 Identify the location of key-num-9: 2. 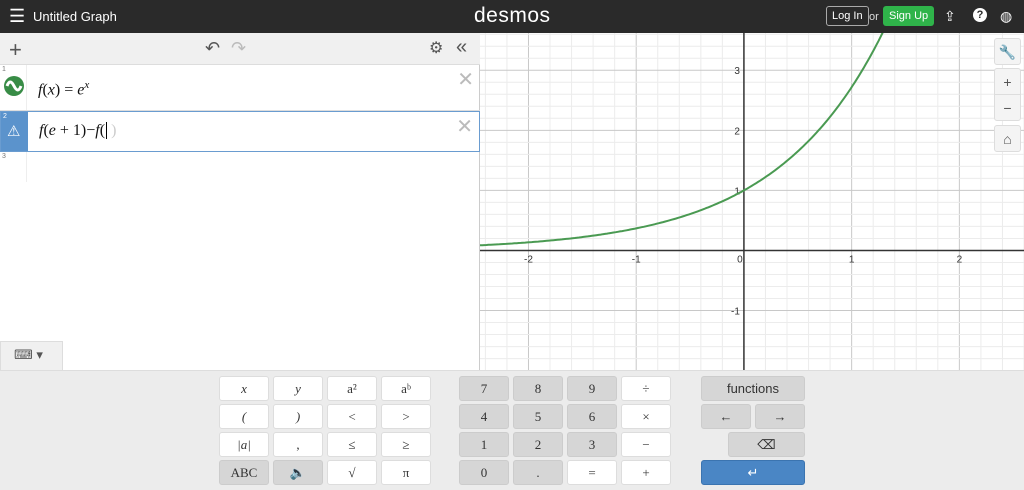
(538, 444).